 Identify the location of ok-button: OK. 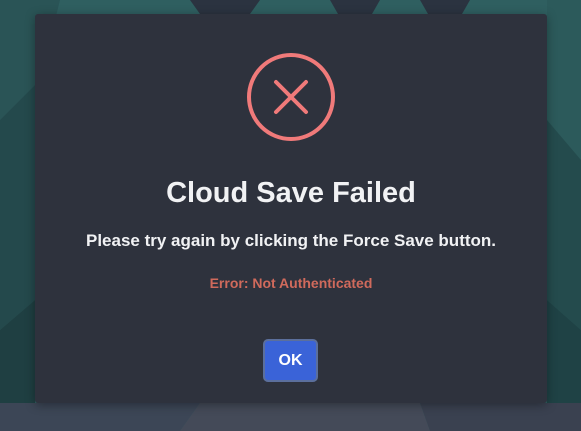
(290, 360).